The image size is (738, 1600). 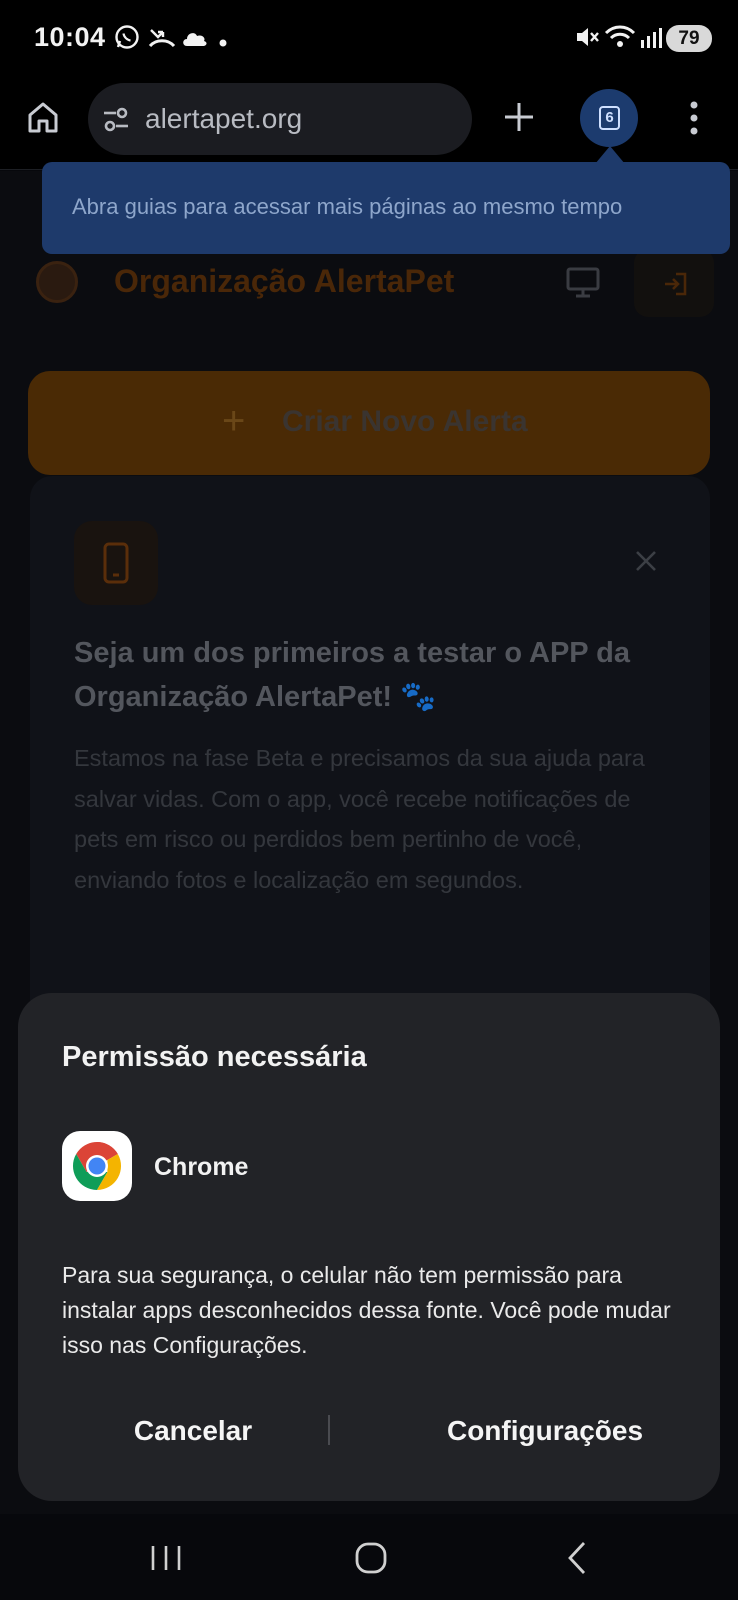 I want to click on system-nav-bar, so click(x=369, y=1557).